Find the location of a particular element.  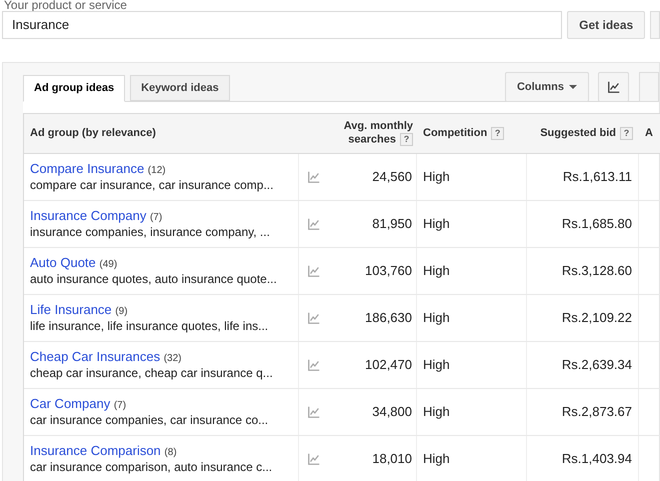

tab: Ad group ideas is located at coordinates (74, 88).